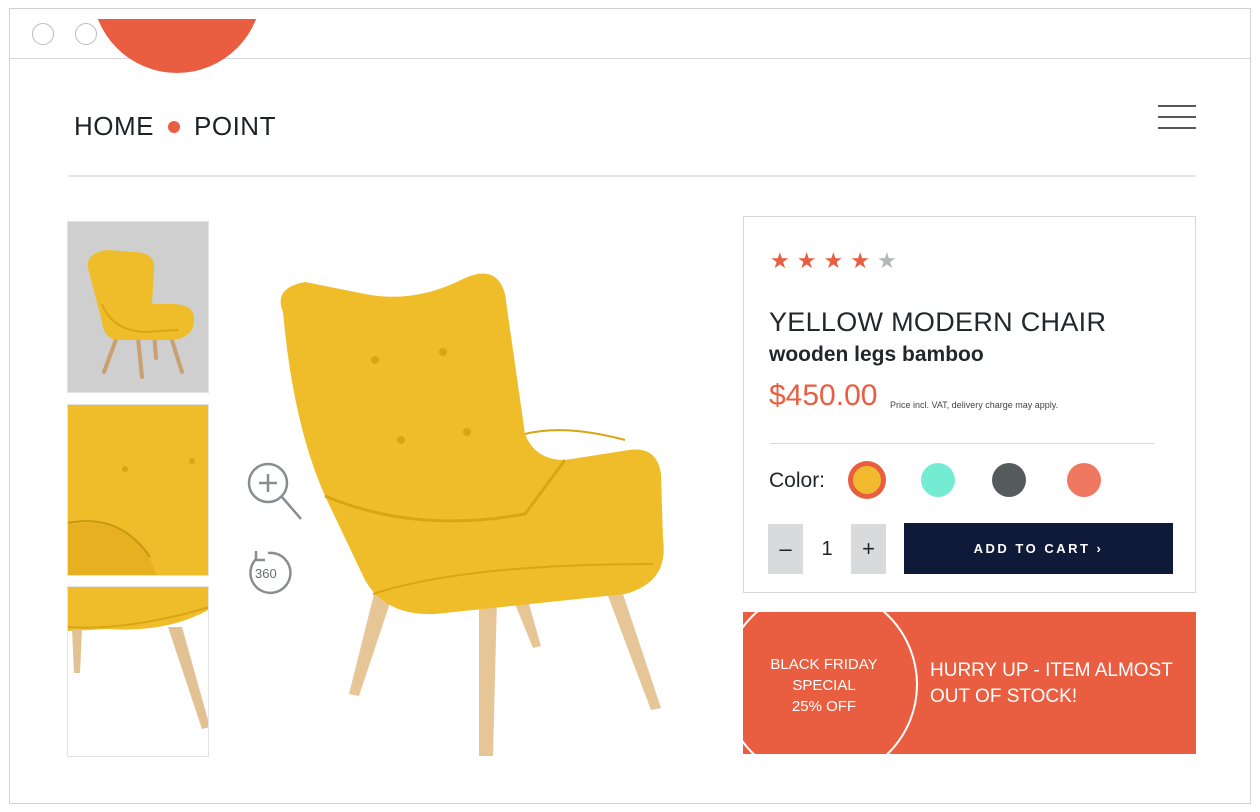  I want to click on thumbnail-chair-leg-detail, so click(138, 671).